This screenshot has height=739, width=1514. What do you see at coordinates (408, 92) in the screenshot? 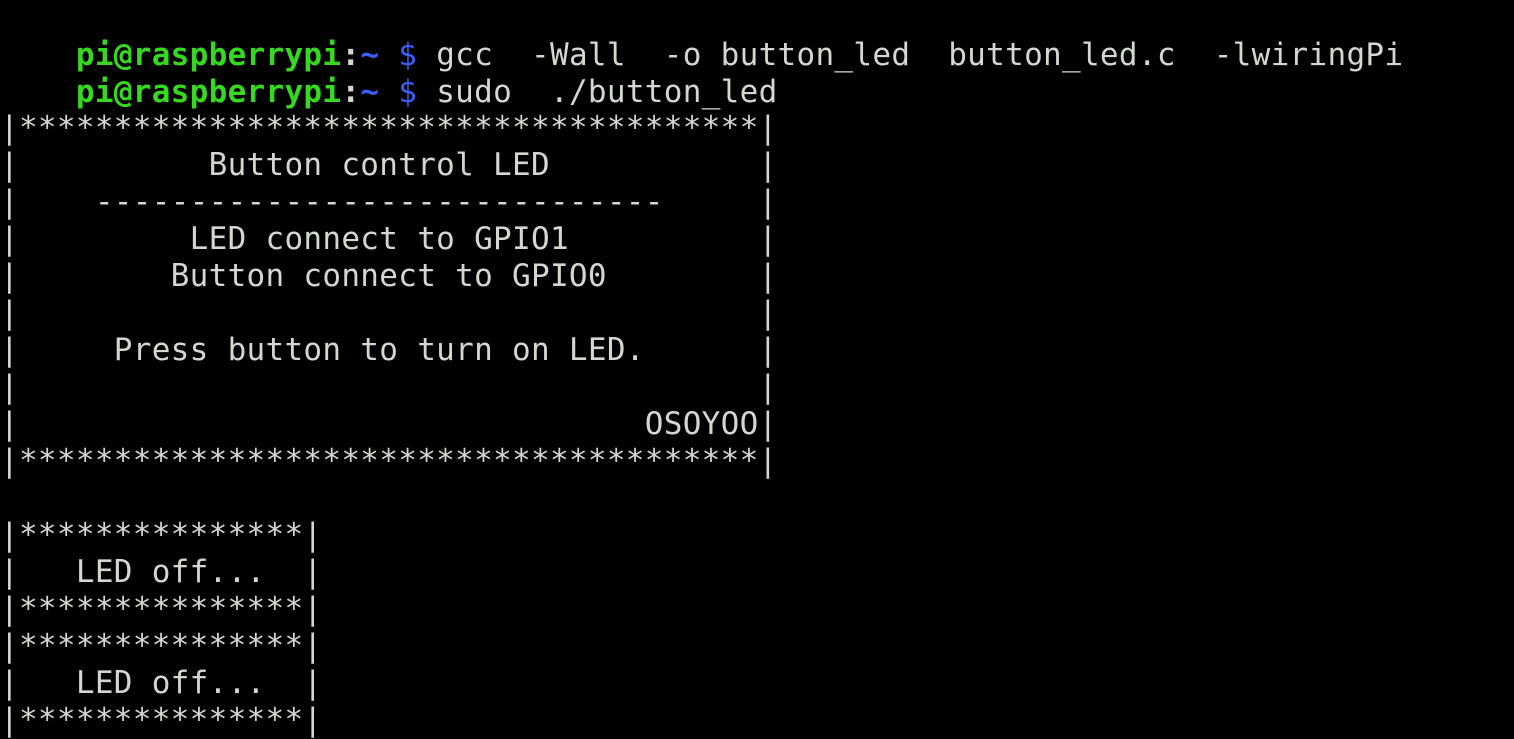
I see `prompt-symbol: $` at bounding box center [408, 92].